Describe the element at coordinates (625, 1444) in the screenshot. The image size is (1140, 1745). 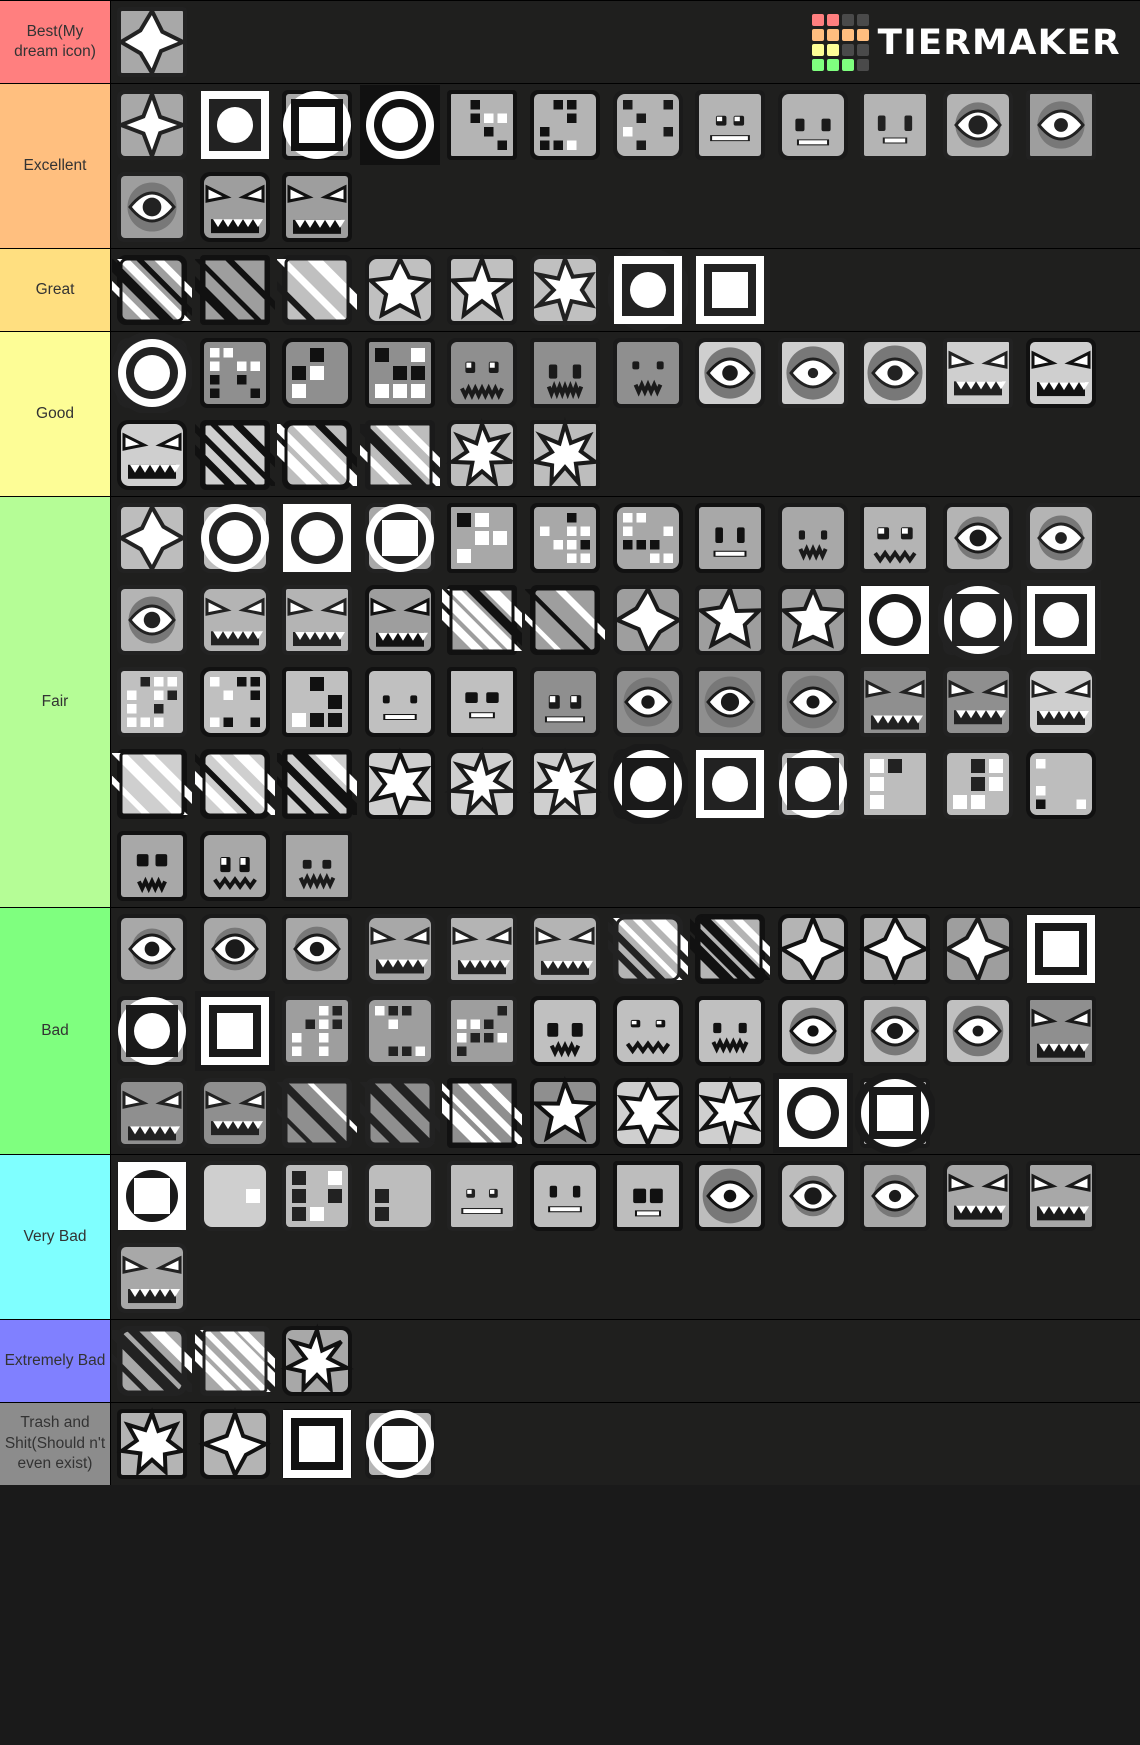
I see `tier-items-trash` at that location.